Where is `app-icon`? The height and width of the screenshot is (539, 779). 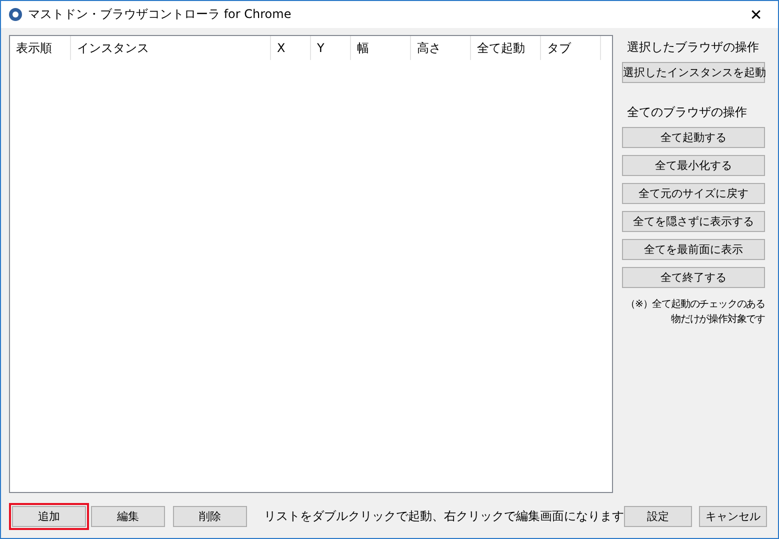 app-icon is located at coordinates (15, 14).